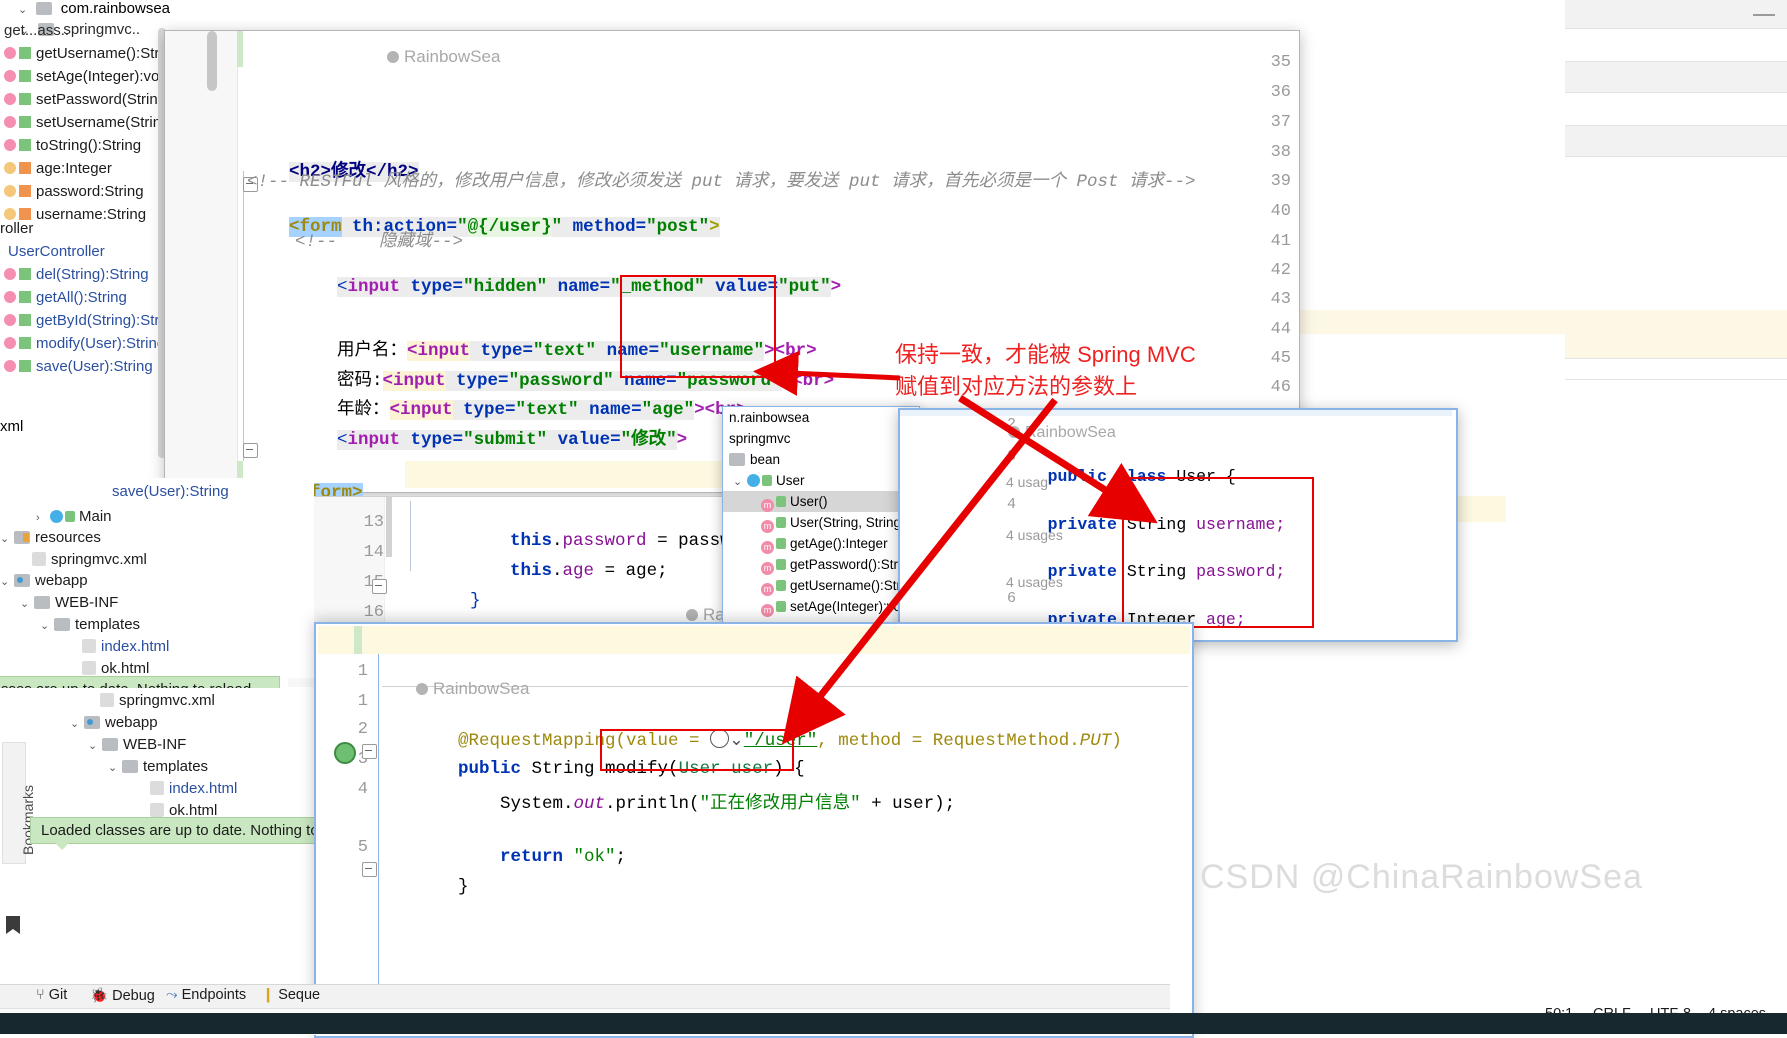 This screenshot has height=1038, width=1787. Describe the element at coordinates (821, 459) in the screenshot. I see `popup-row: bean` at that location.